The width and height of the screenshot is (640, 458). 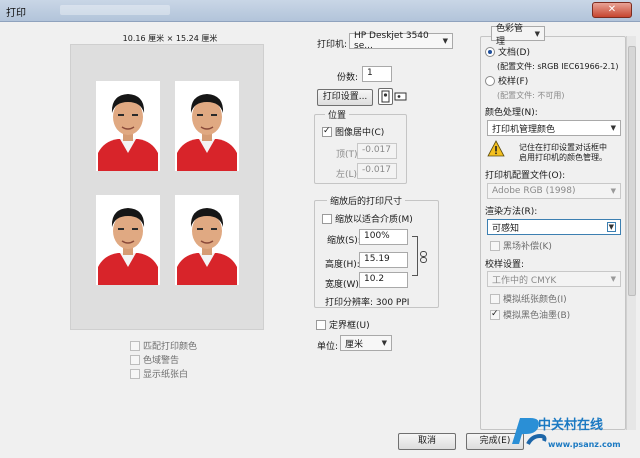 I want to click on color-handling-select: 打印机管理颜色 ▼, so click(x=554, y=128).